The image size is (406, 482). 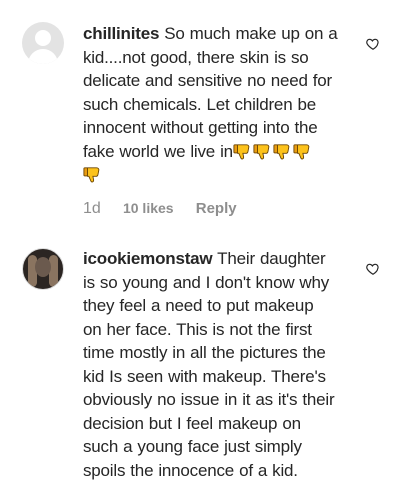 What do you see at coordinates (197, 329) in the screenshot?
I see `comment-line: on her face. This is not the first` at bounding box center [197, 329].